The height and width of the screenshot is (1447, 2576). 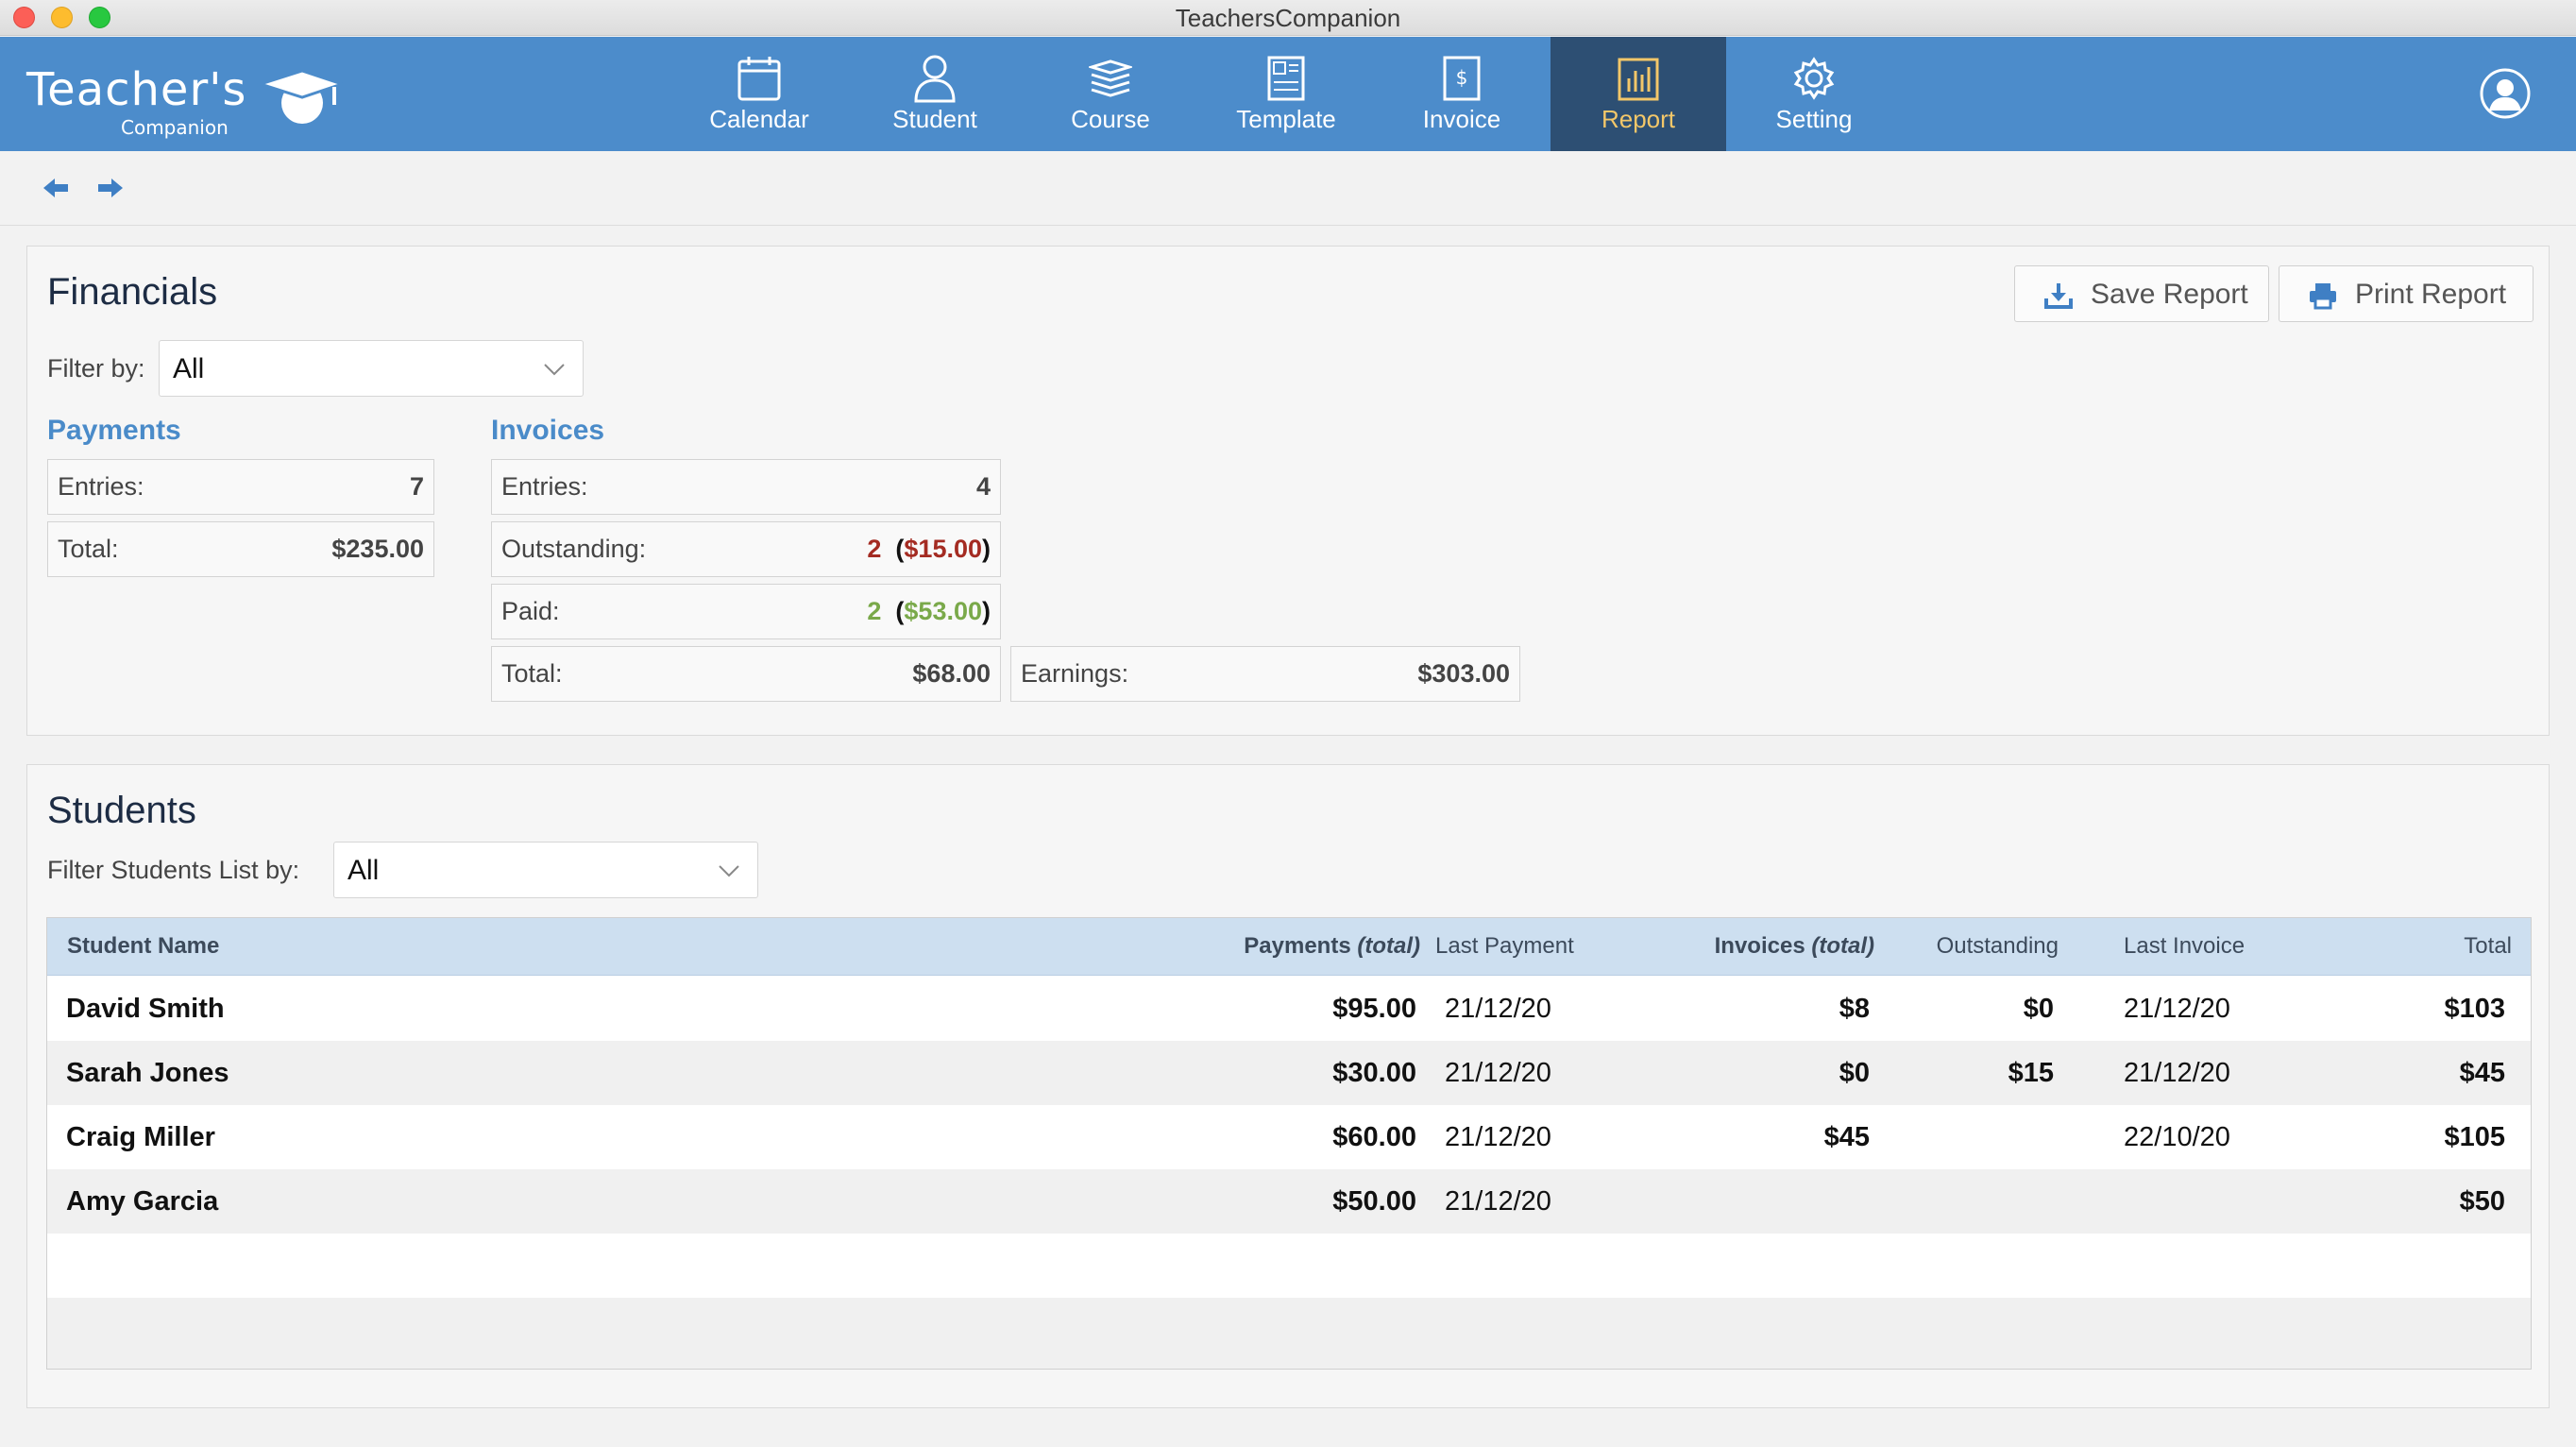 I want to click on nav-invoice: $ Invoice, so click(x=1462, y=94).